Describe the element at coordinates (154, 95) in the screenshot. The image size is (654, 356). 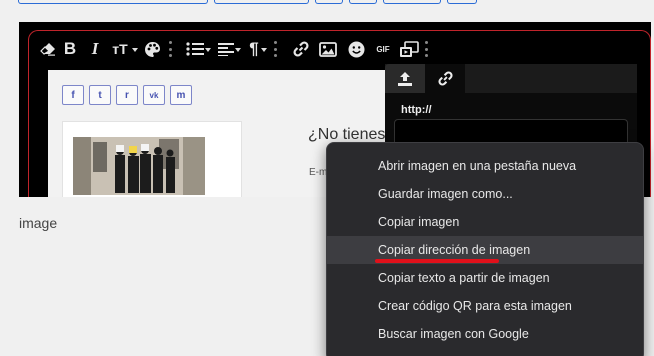
I see `vk-icon: vk` at that location.